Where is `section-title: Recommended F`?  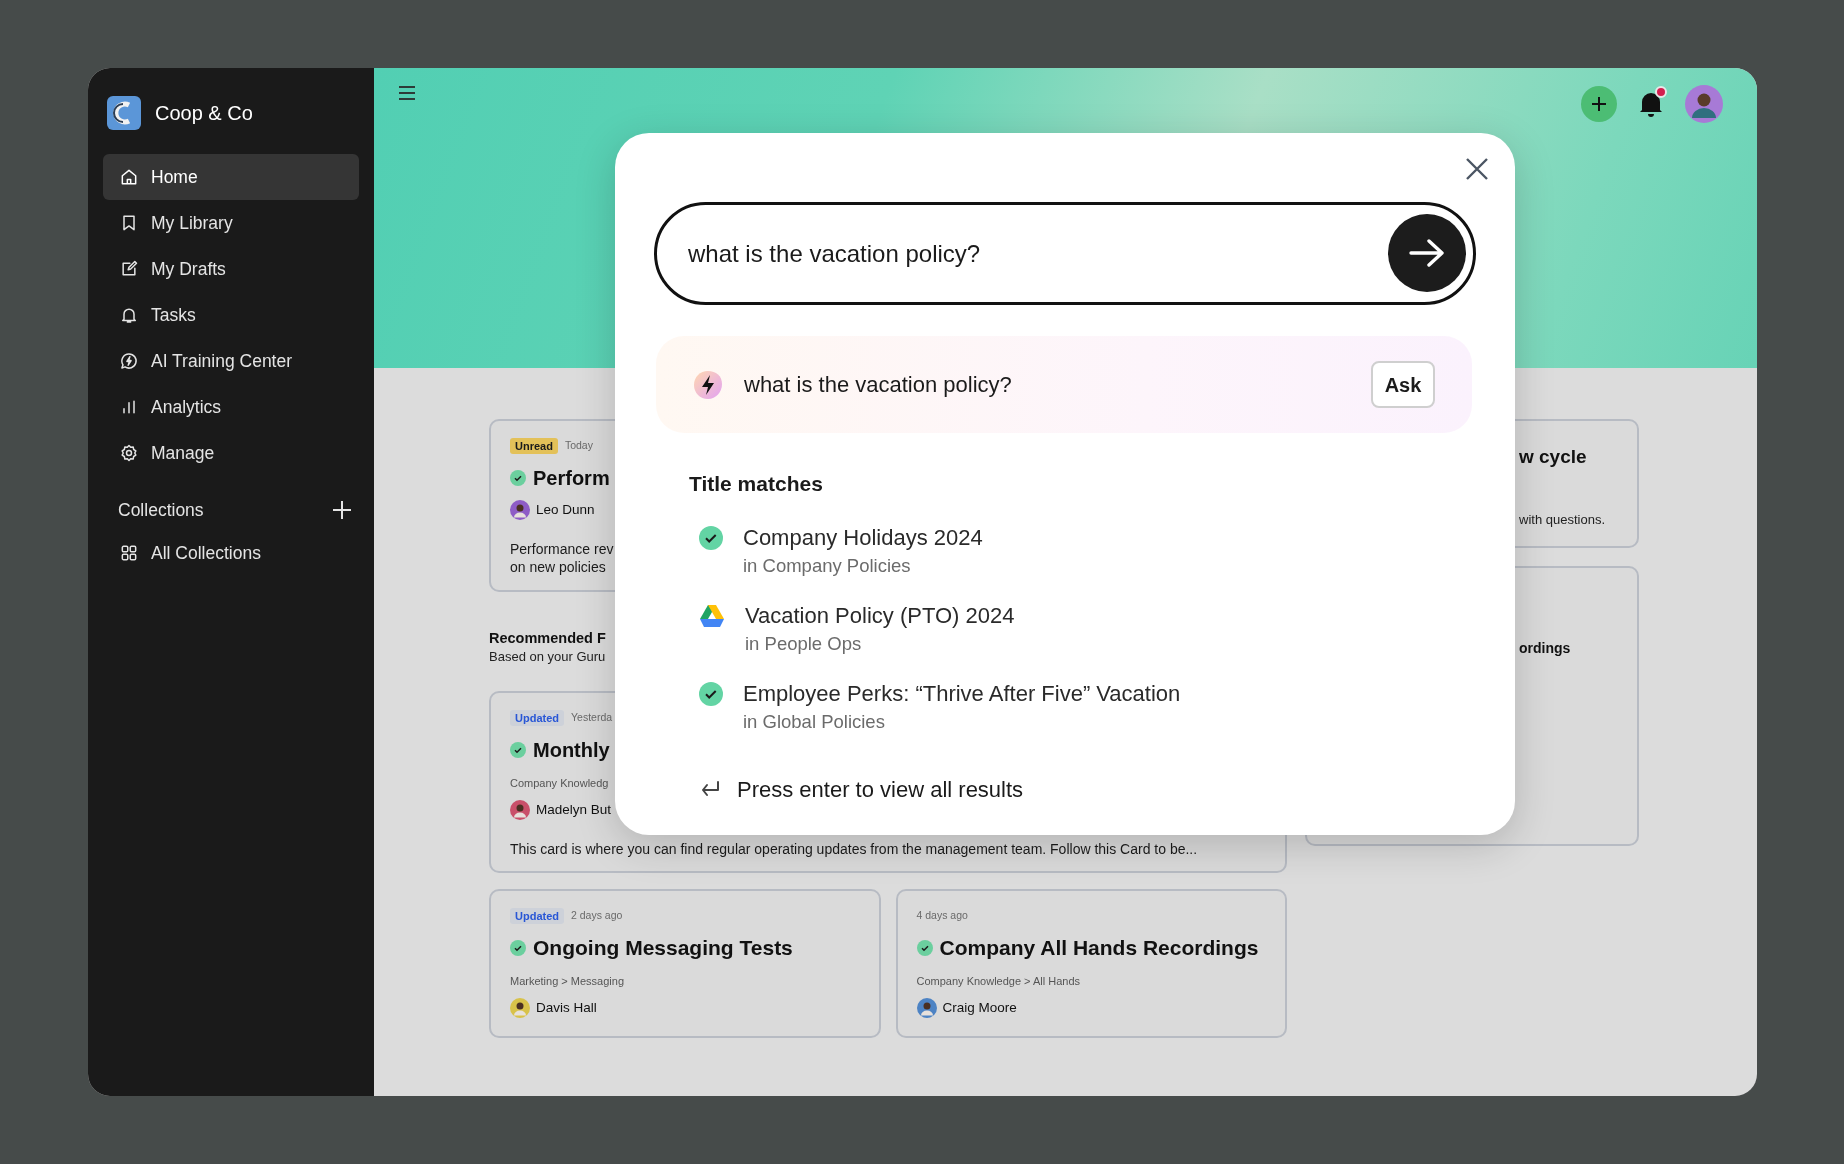
section-title: Recommended F is located at coordinates (547, 638).